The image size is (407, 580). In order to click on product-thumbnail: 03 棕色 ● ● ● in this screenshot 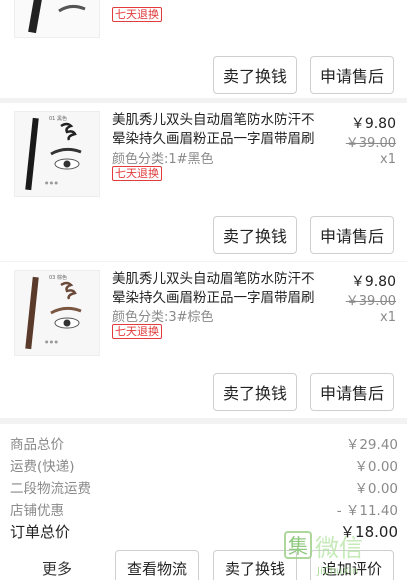, I will do `click(57, 313)`.